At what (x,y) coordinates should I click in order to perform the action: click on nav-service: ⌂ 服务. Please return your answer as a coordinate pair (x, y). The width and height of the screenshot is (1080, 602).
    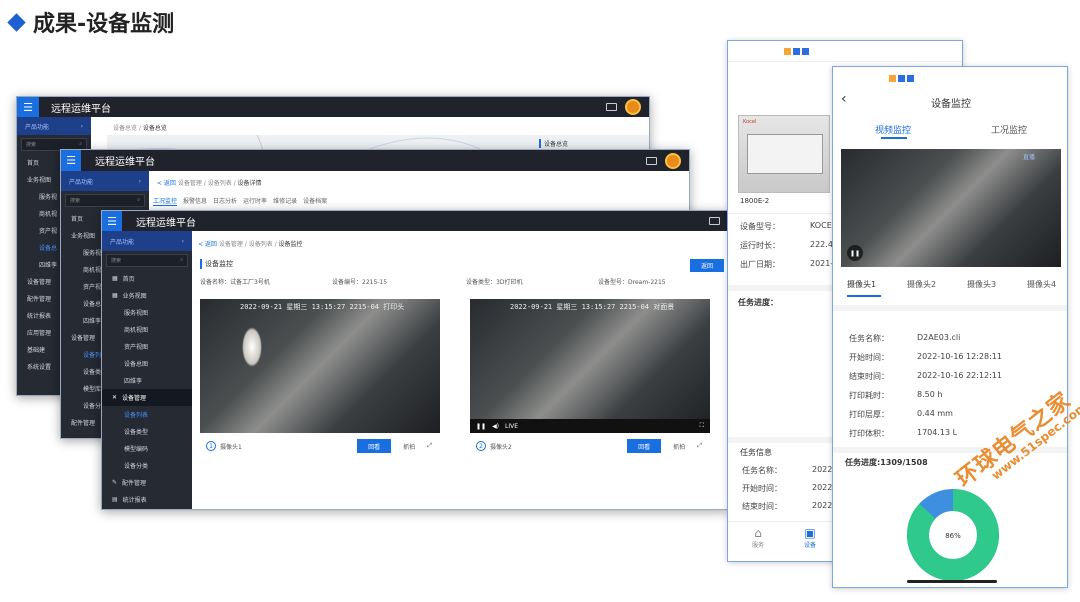
    Looking at the image, I should click on (758, 543).